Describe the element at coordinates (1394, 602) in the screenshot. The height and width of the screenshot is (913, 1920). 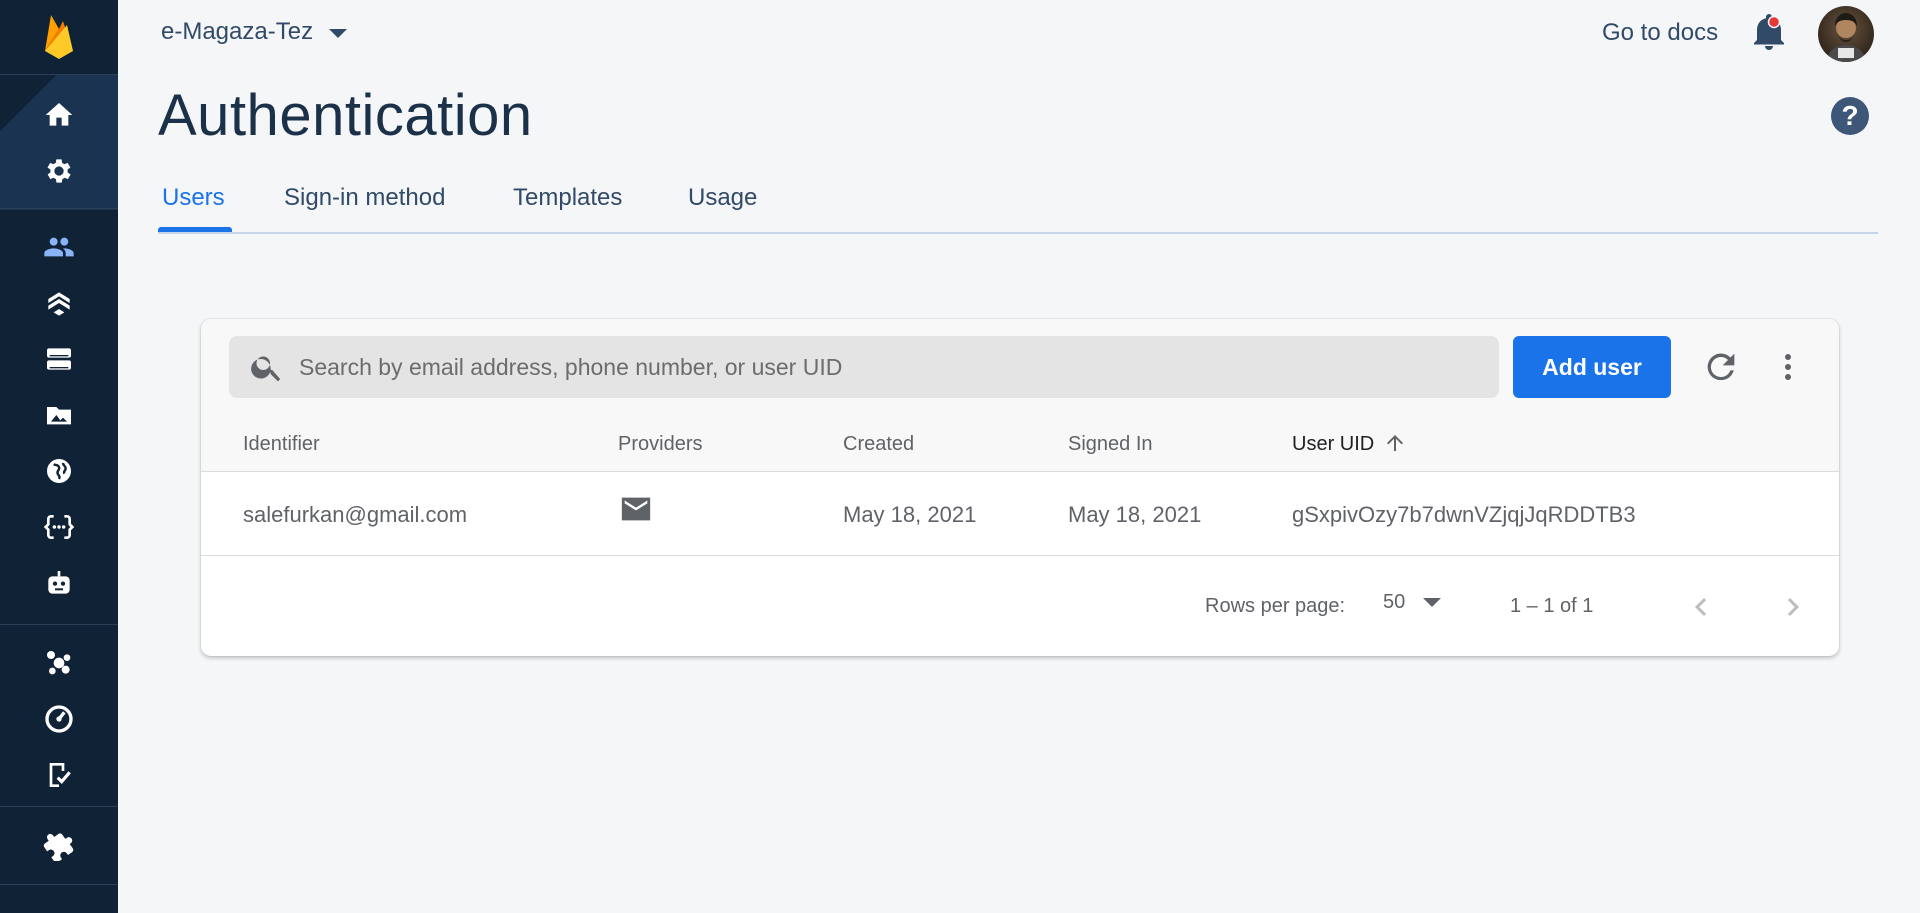
I see `rows-per-page-value: 50` at that location.